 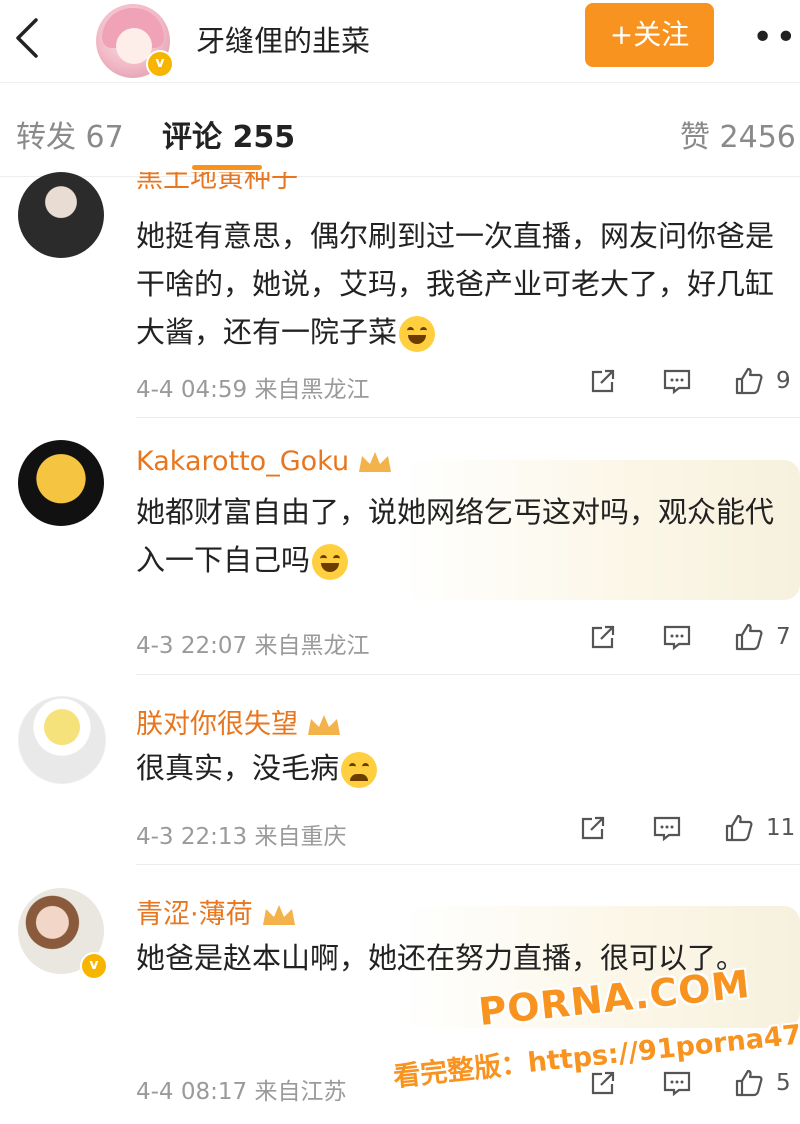 What do you see at coordinates (241, 1092) in the screenshot?
I see `comment-meta: 4-4 08:17 来自江苏` at bounding box center [241, 1092].